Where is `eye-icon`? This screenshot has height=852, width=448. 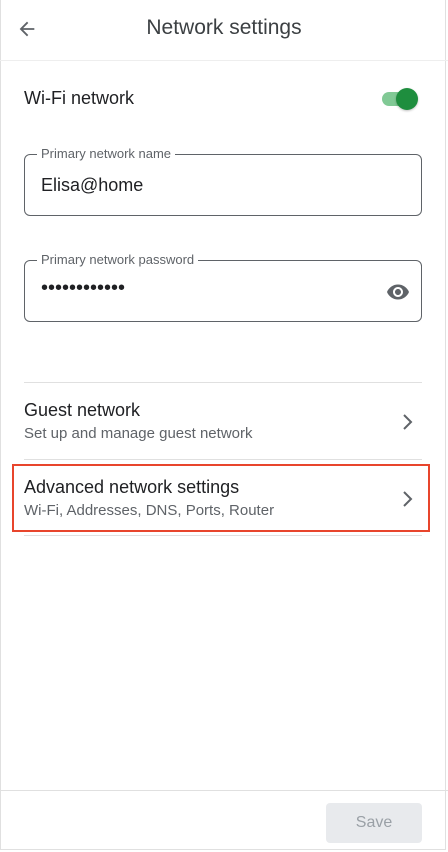 eye-icon is located at coordinates (398, 292).